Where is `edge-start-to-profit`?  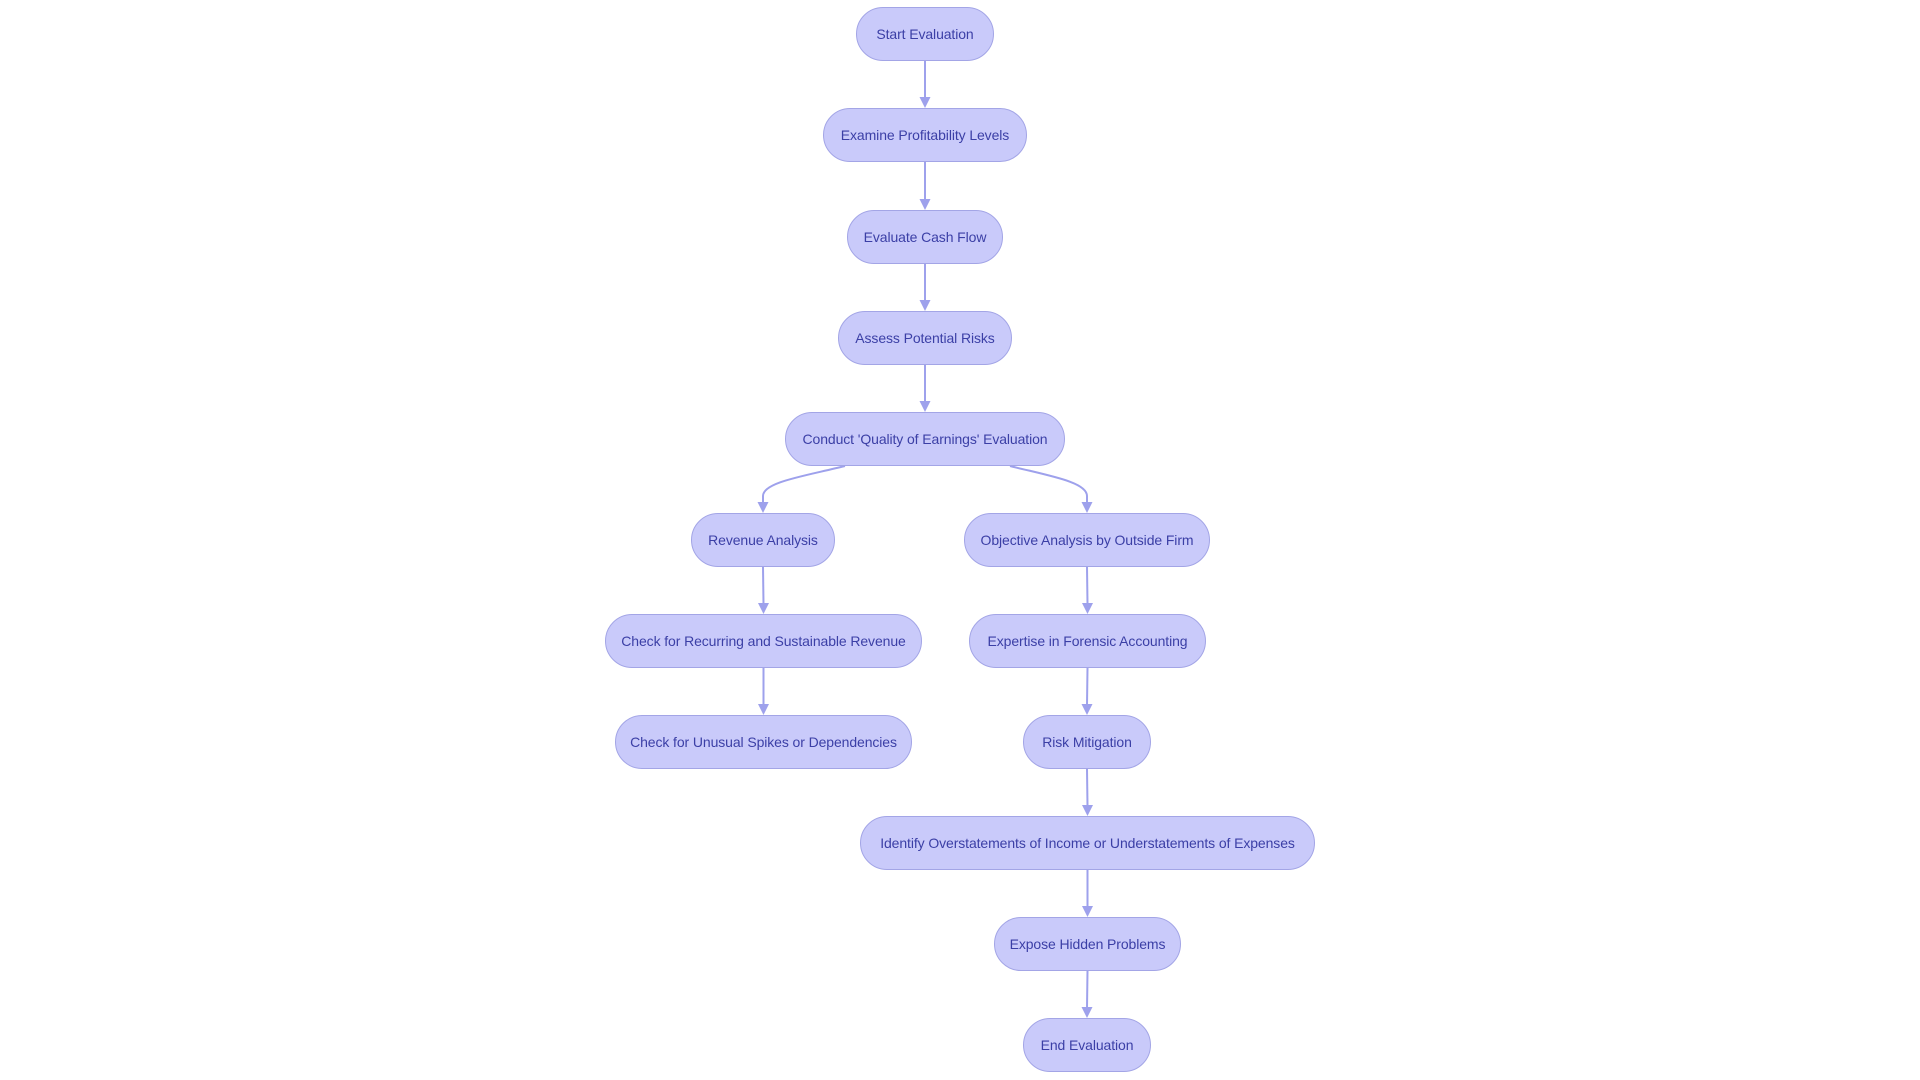 edge-start-to-profit is located at coordinates (925, 84).